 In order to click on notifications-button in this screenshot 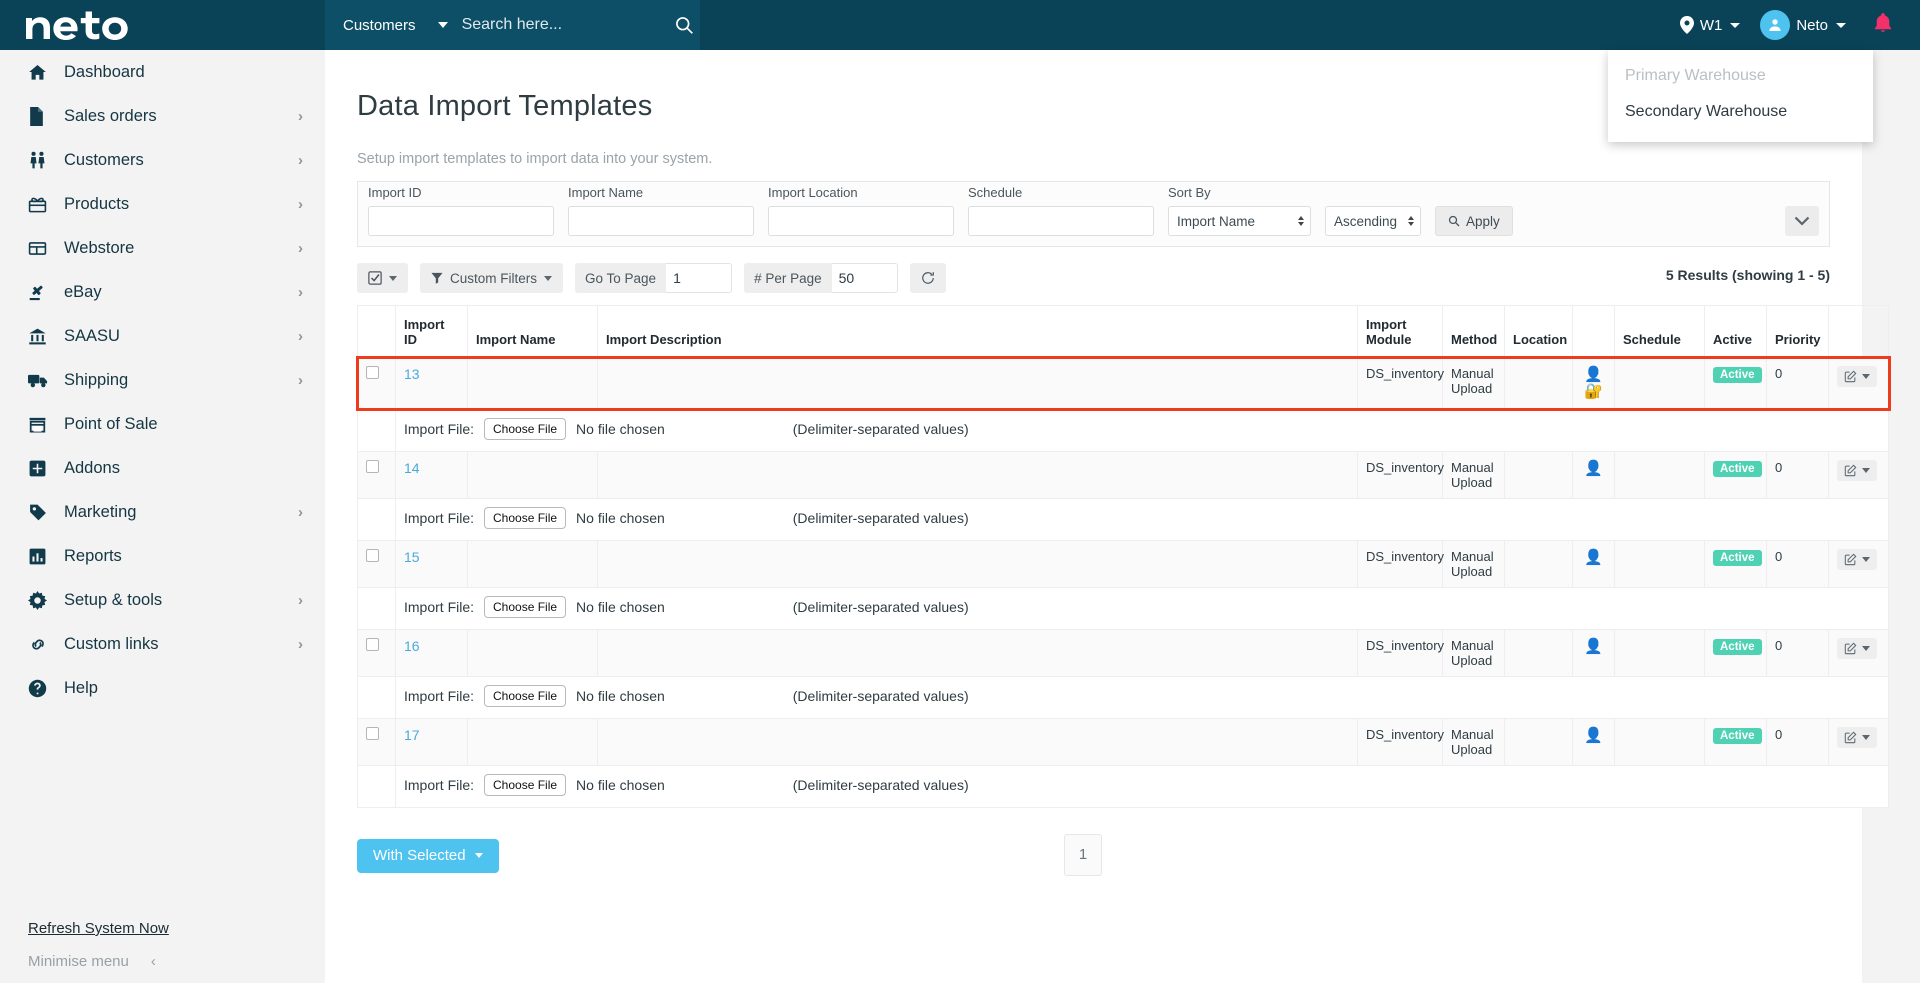, I will do `click(1879, 25)`.